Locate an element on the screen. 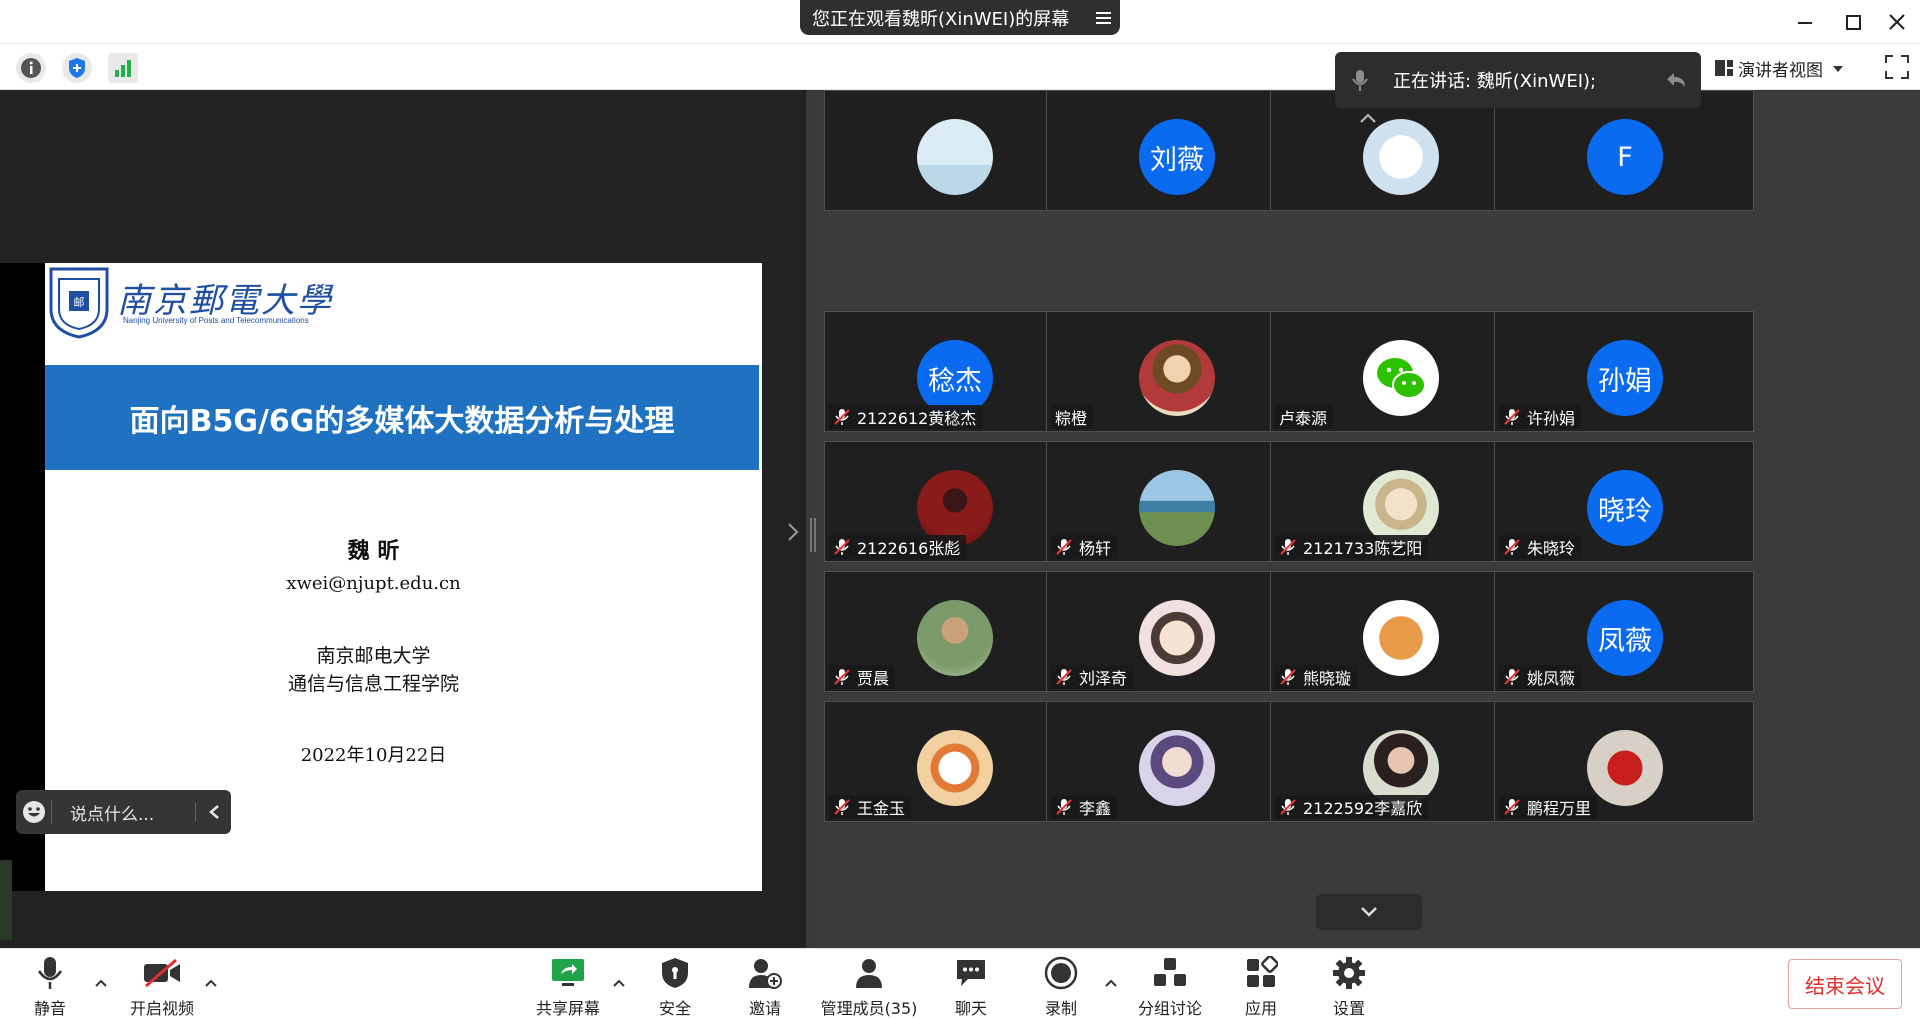 The width and height of the screenshot is (1920, 1018). participant-tile: 凤薇 姚凤薇 is located at coordinates (1624, 631).